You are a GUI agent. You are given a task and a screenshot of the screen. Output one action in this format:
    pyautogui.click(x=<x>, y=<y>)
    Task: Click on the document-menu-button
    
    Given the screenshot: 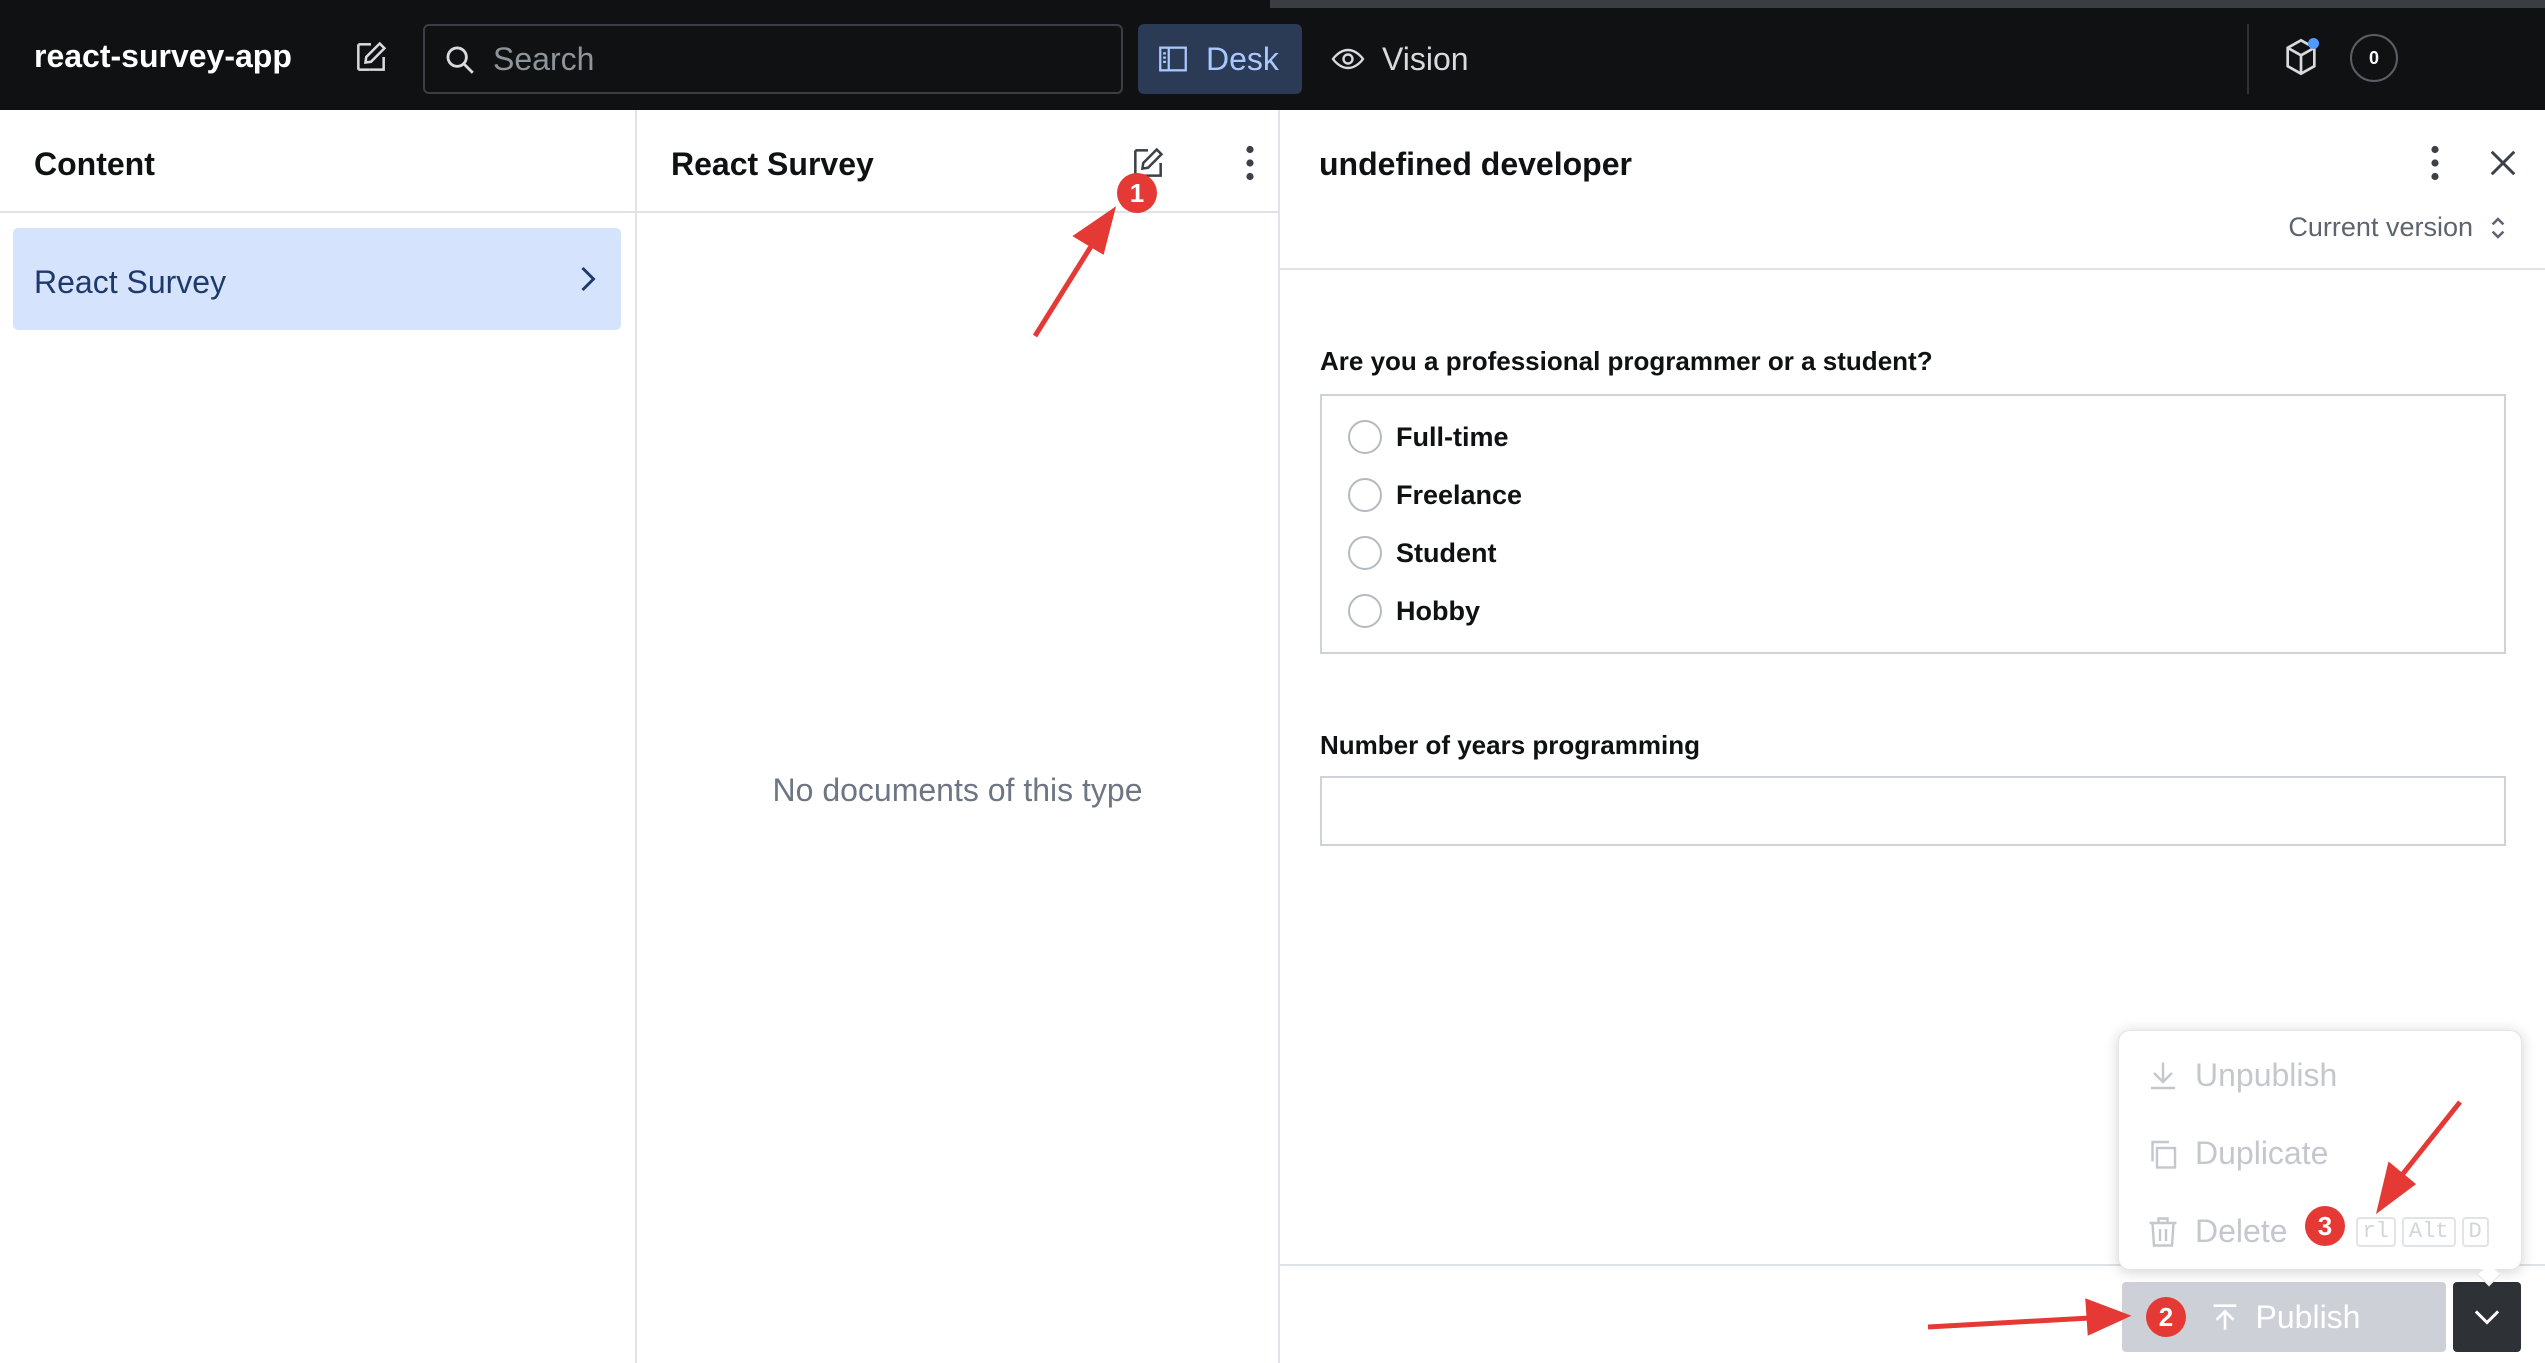 What is the action you would take?
    pyautogui.click(x=2435, y=163)
    